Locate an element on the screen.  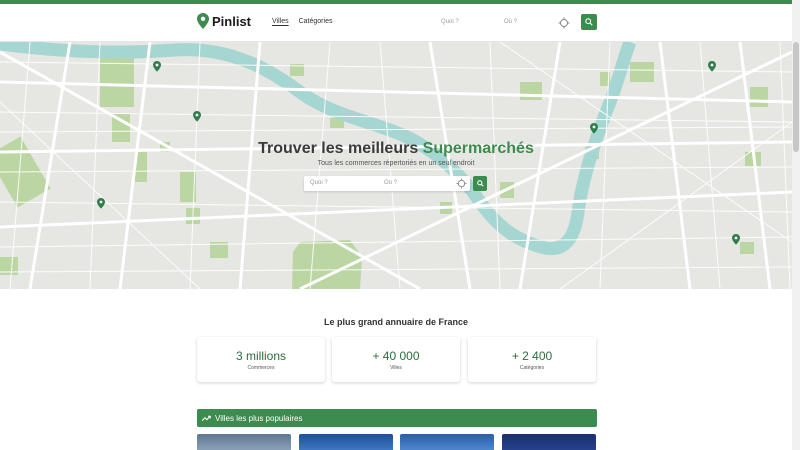
stats-title: Le plus grand annuaire de France is located at coordinates (396, 322).